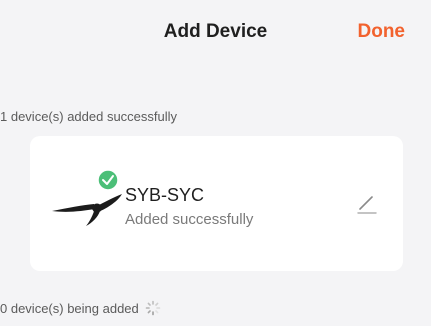 Image resolution: width=431 pixels, height=326 pixels. Describe the element at coordinates (108, 180) in the screenshot. I see `checkmark-badge-icon` at that location.